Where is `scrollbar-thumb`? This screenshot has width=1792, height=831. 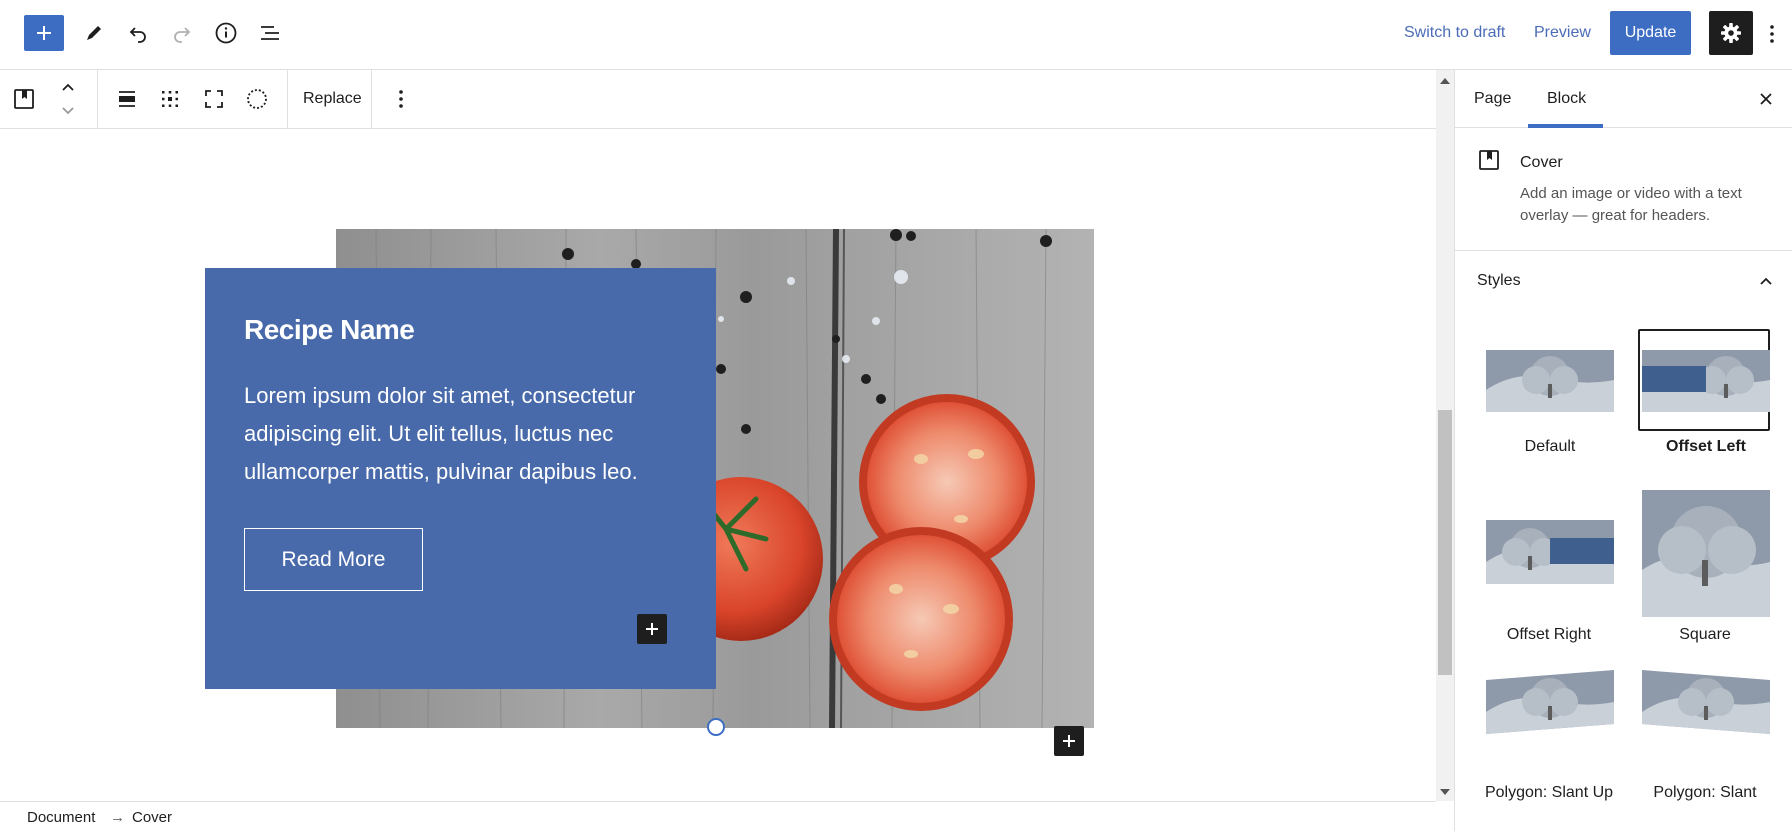 scrollbar-thumb is located at coordinates (1445, 542).